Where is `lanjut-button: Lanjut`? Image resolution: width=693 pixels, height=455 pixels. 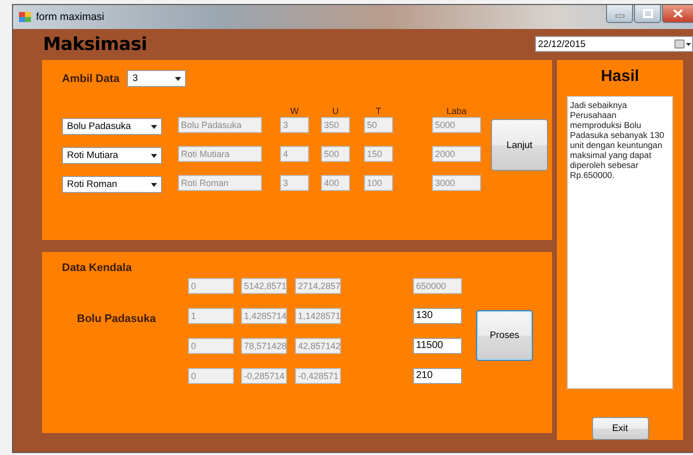
lanjut-button: Lanjut is located at coordinates (519, 145).